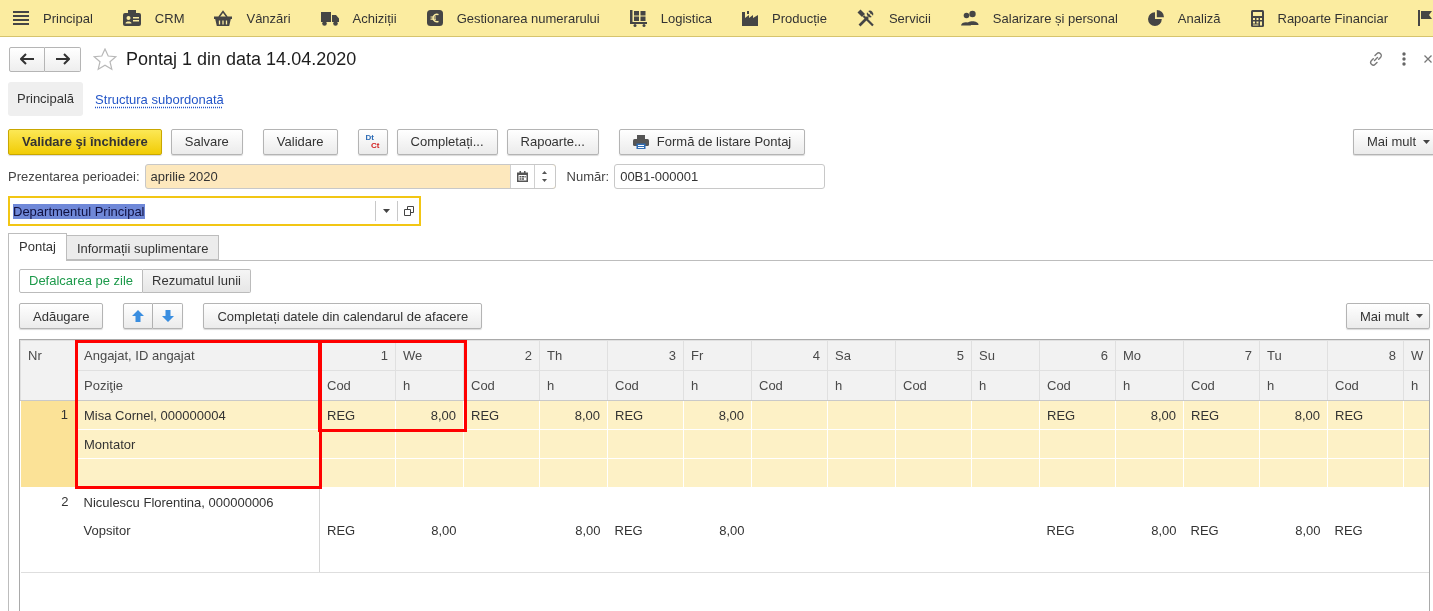  Describe the element at coordinates (48, 444) in the screenshot. I see `row-number: 1` at that location.